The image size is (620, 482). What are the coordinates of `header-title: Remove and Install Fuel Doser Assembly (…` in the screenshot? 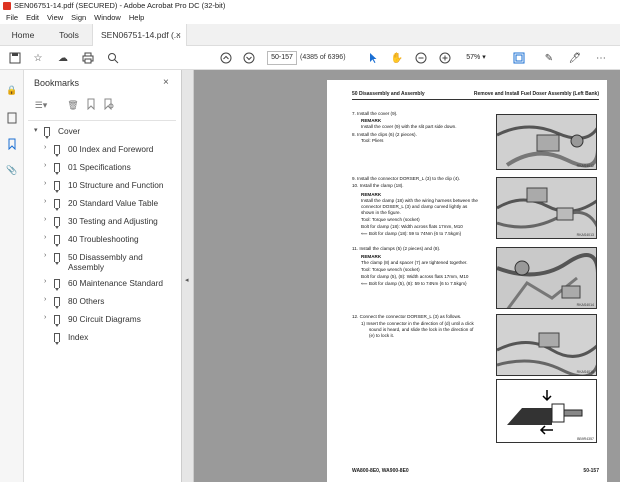 It's located at (536, 94).